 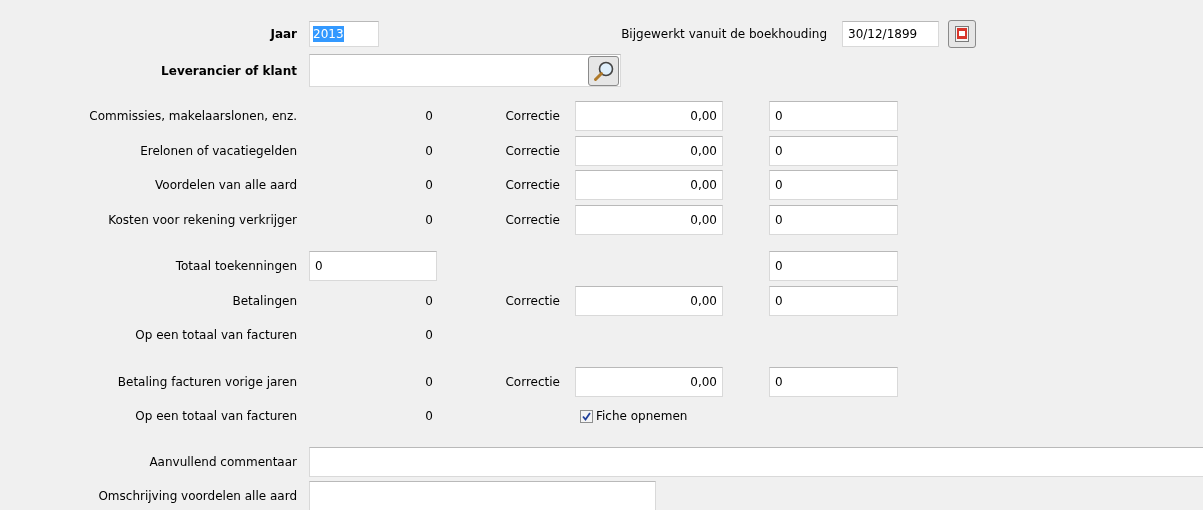 I want to click on search-button, so click(x=603, y=70).